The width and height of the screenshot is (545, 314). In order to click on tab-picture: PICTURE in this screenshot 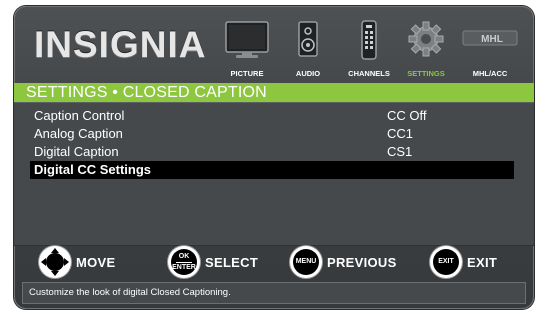, I will do `click(247, 47)`.